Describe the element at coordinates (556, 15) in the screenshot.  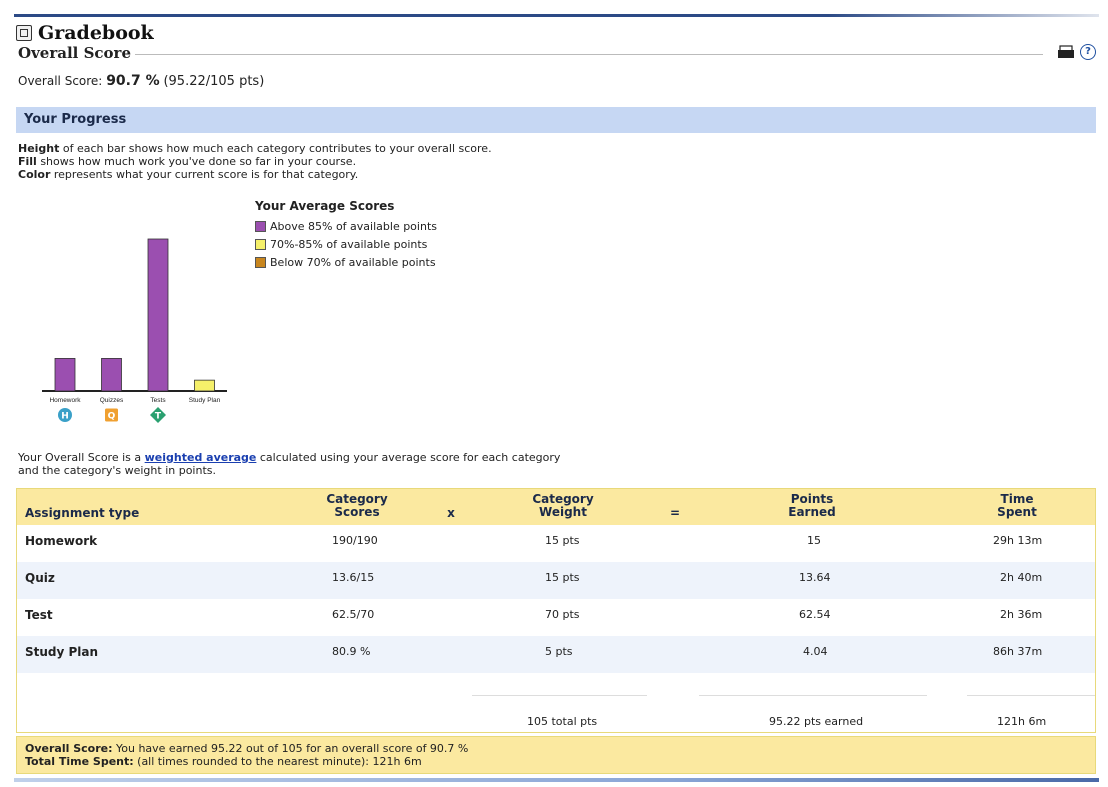
I see `top-accent-bar` at that location.